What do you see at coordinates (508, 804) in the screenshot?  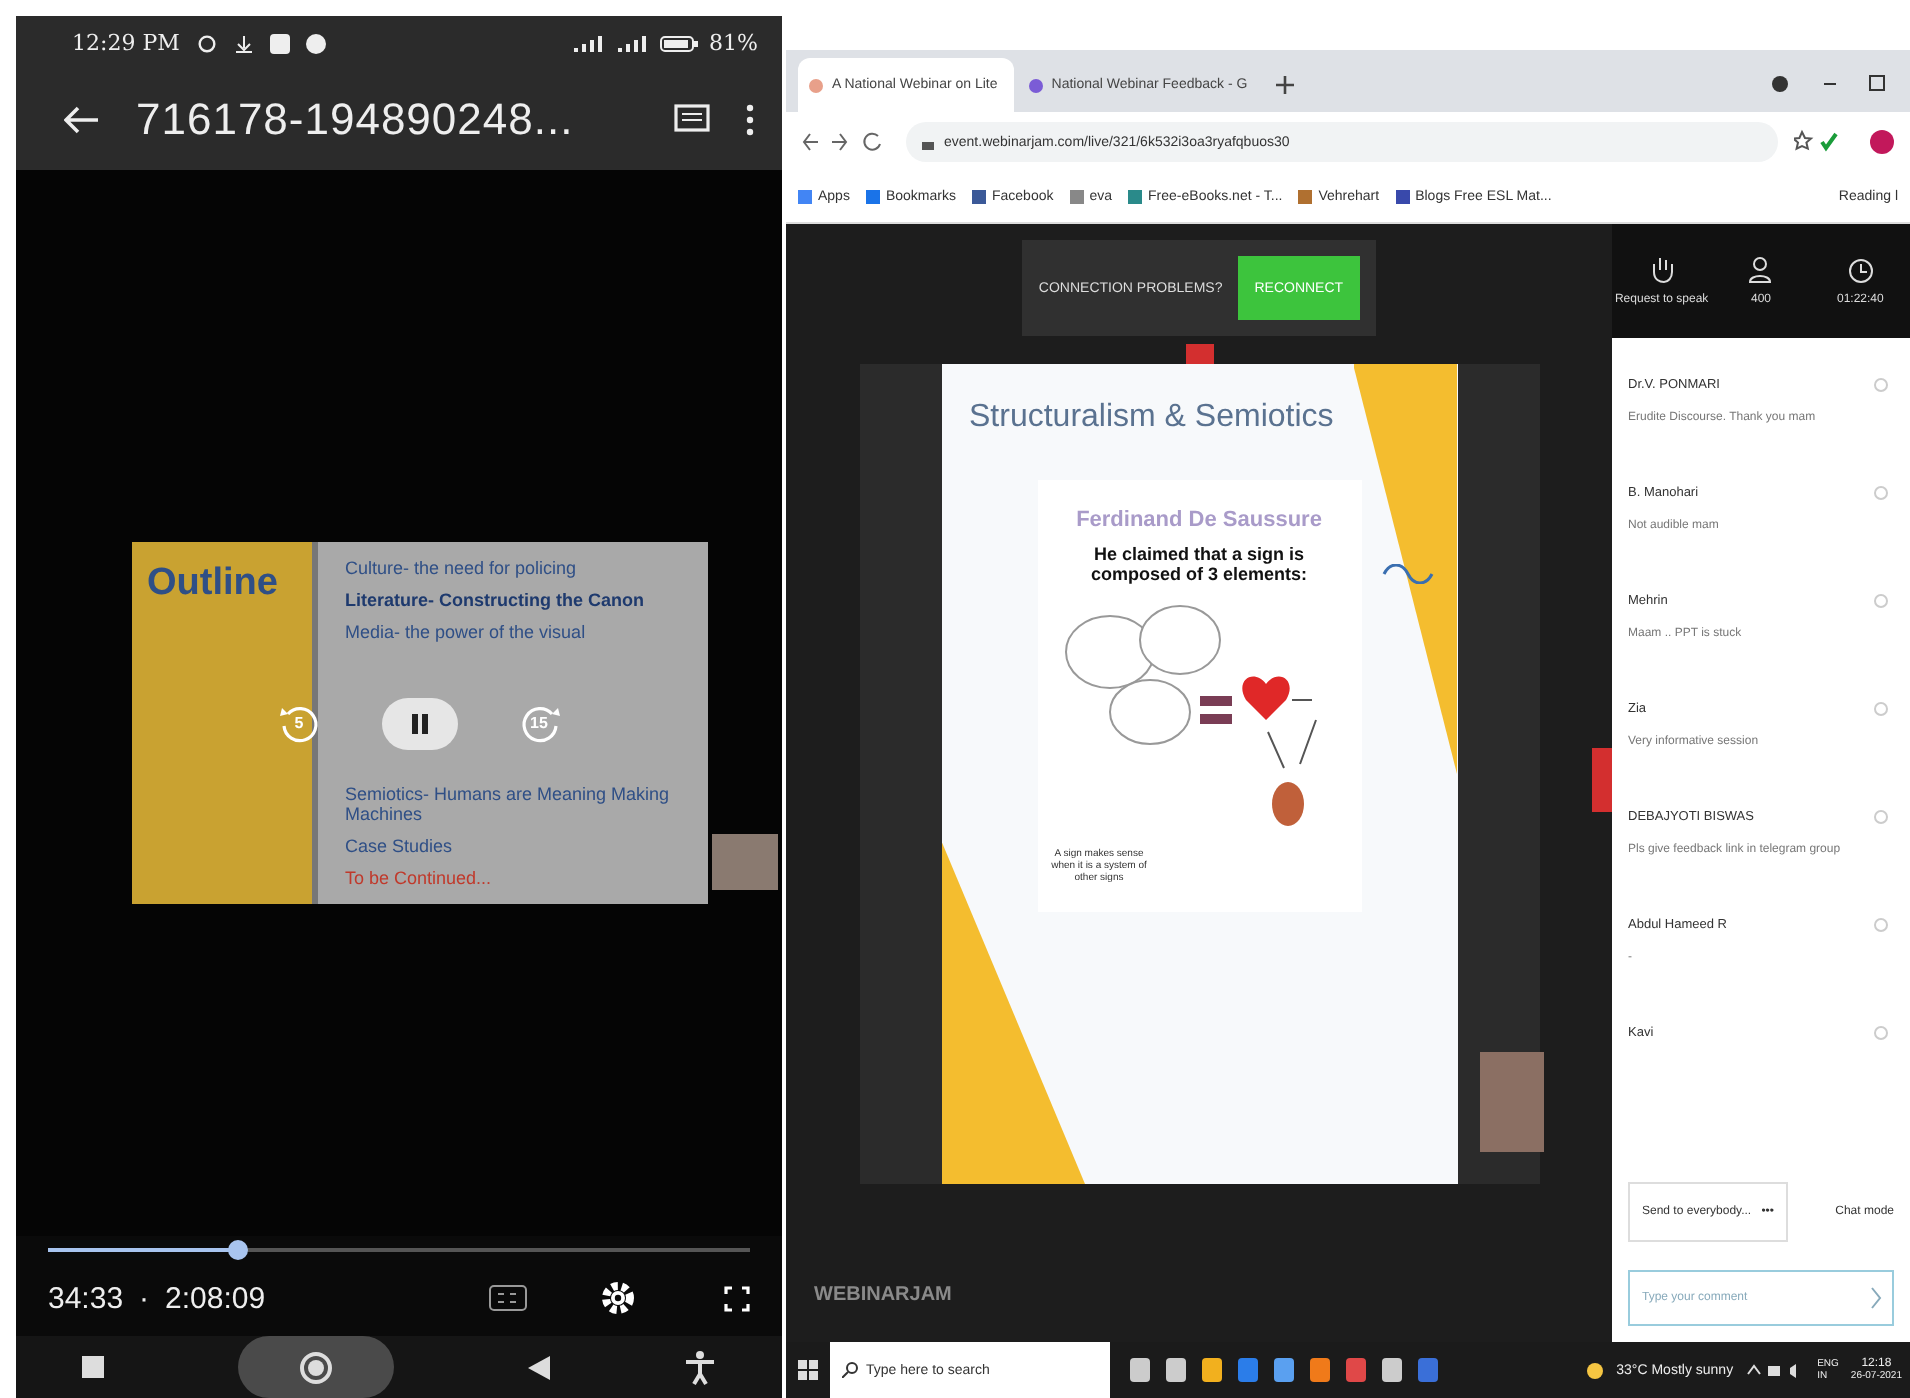 I see `slide-bullet: Semiotics- Humans are Meaning Making Machines` at bounding box center [508, 804].